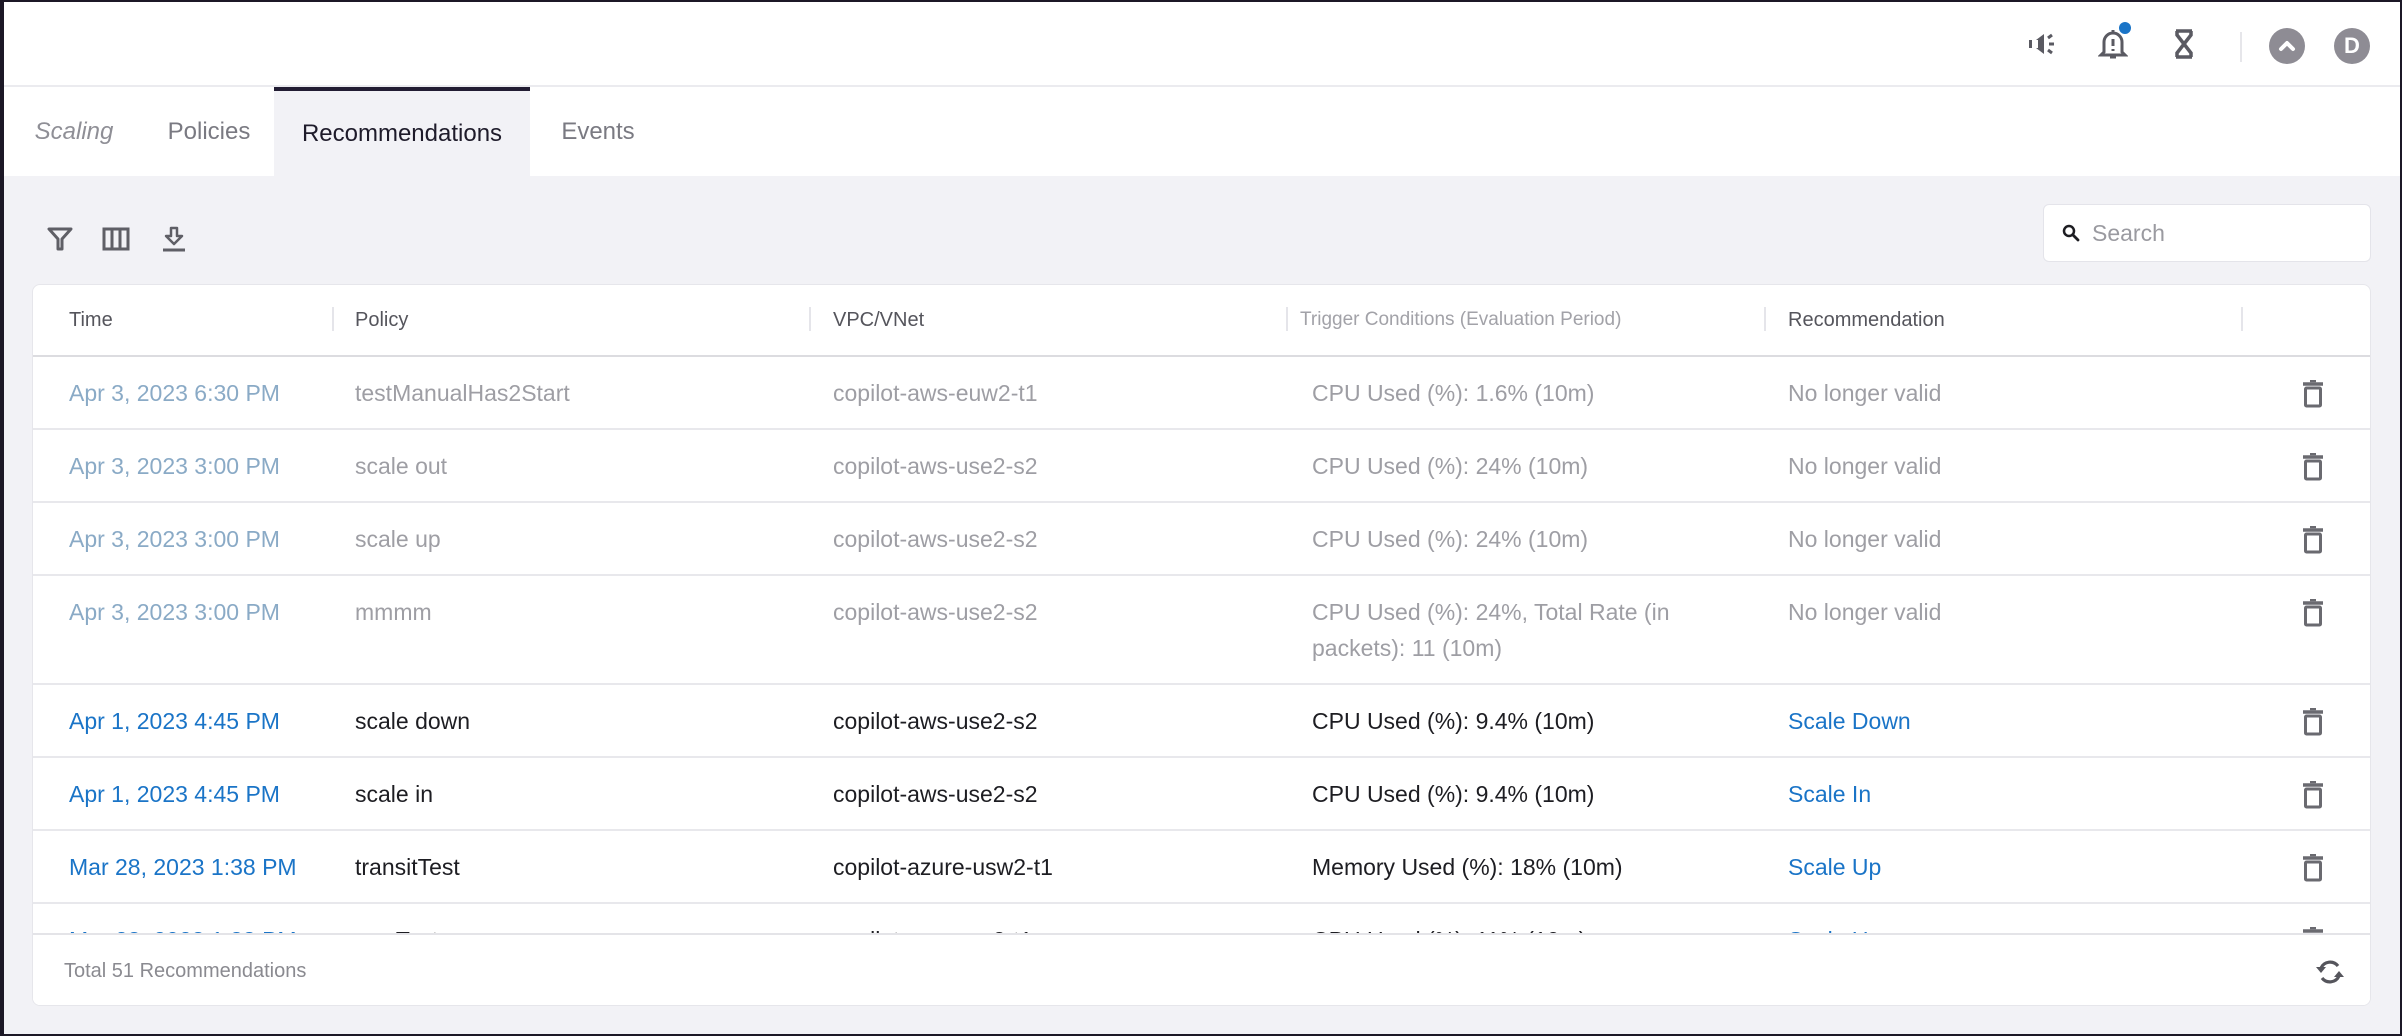  What do you see at coordinates (2352, 46) in the screenshot?
I see `user-avatar: D` at bounding box center [2352, 46].